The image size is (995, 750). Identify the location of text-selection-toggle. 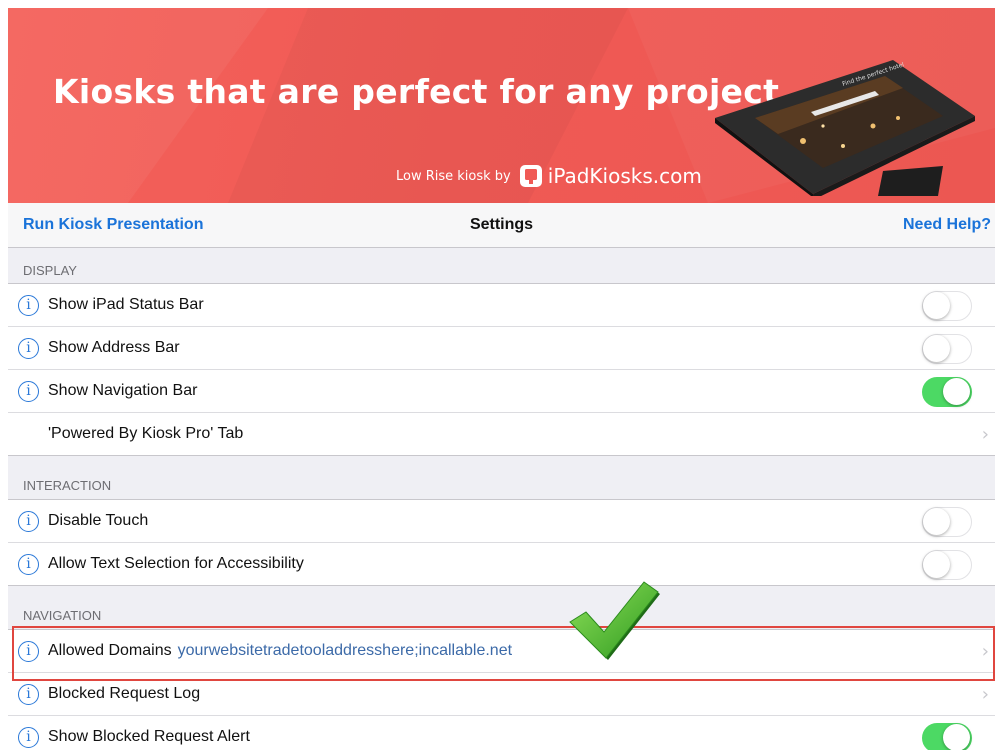
(947, 565).